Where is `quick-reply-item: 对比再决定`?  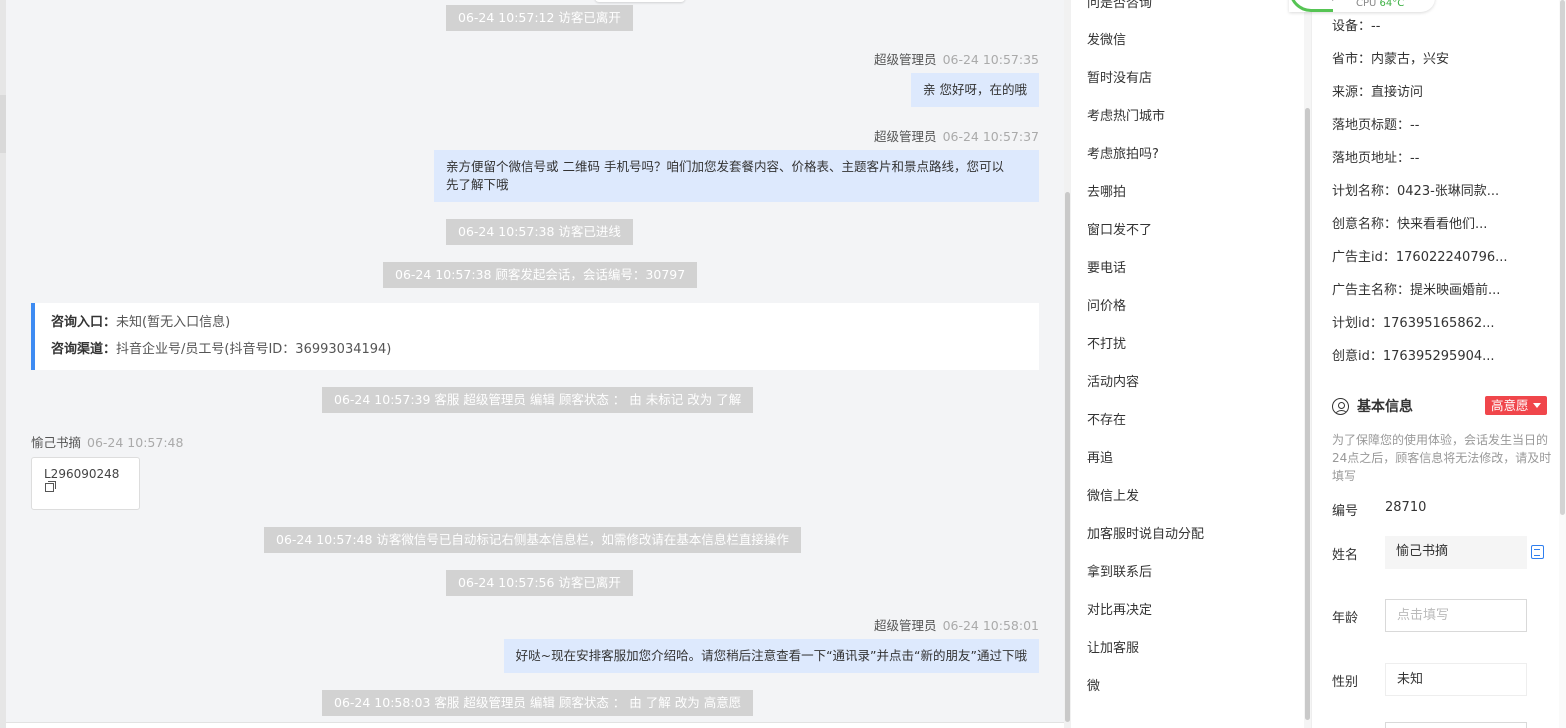 quick-reply-item: 对比再决定 is located at coordinates (1119, 608).